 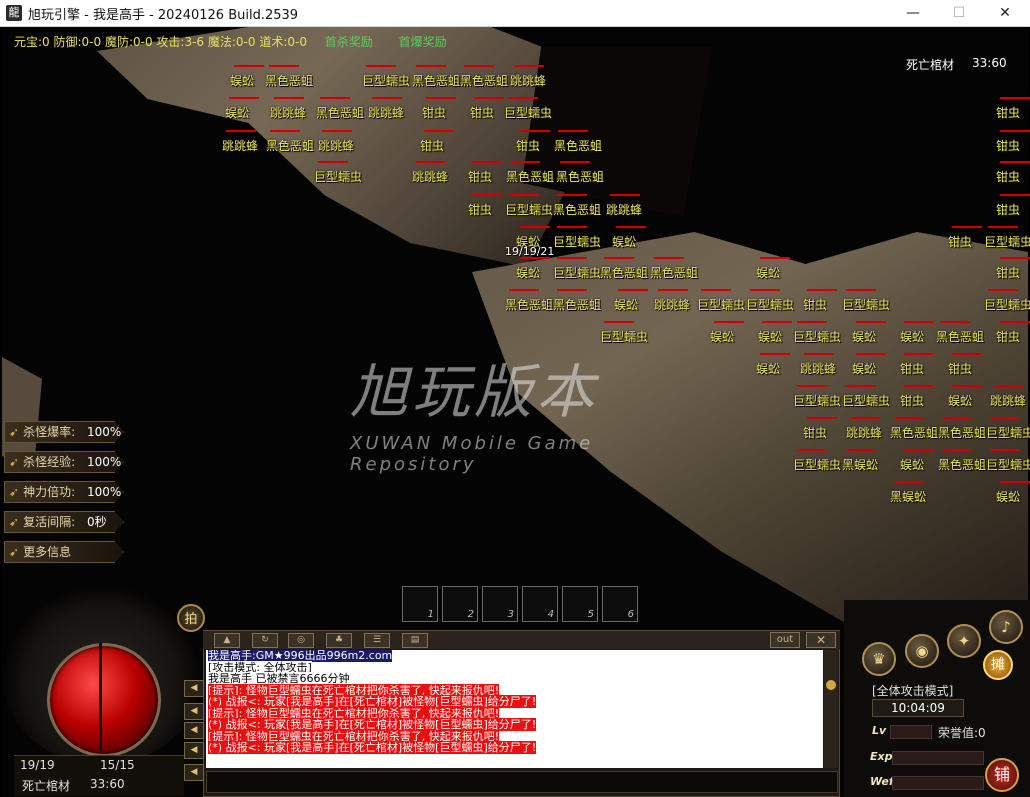 What do you see at coordinates (194, 750) in the screenshot?
I see `chat-side-btn-4: ◀` at bounding box center [194, 750].